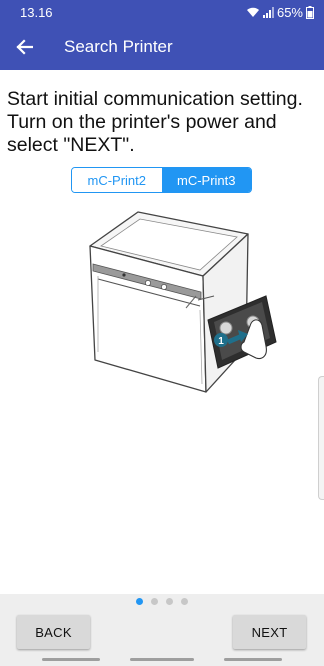 This screenshot has width=324, height=666. What do you see at coordinates (118, 46) in the screenshot?
I see `page-title: Search Printer` at bounding box center [118, 46].